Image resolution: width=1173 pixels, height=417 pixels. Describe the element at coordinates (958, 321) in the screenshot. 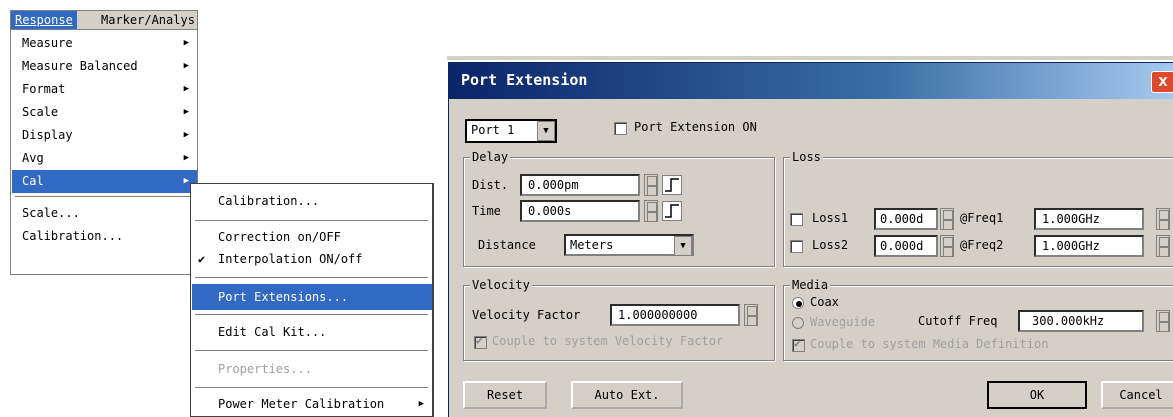

I see `cutoff-freq-label: Cutoff Freq` at that location.